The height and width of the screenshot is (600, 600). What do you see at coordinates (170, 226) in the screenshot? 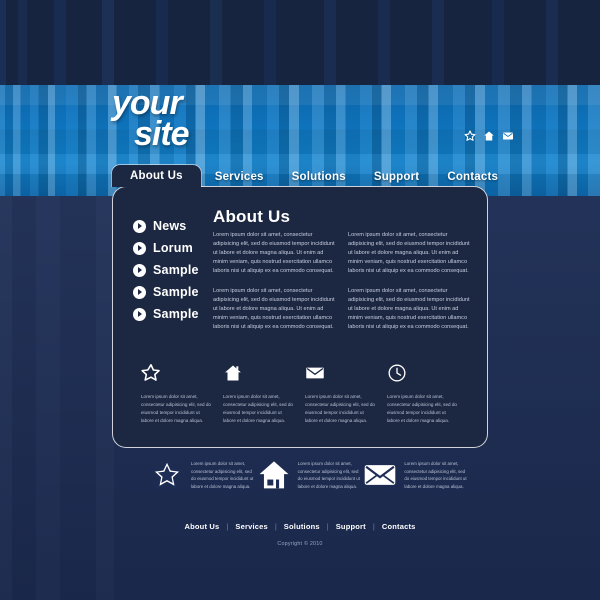
I see `sidebar-item-label: News` at bounding box center [170, 226].